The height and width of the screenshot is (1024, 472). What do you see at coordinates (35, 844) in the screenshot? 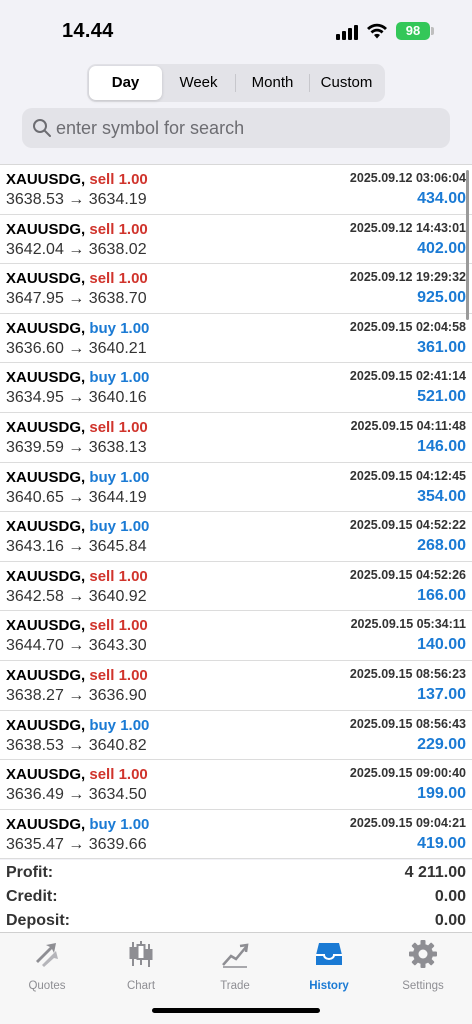
I see `trade-open-price: 3635.47` at bounding box center [35, 844].